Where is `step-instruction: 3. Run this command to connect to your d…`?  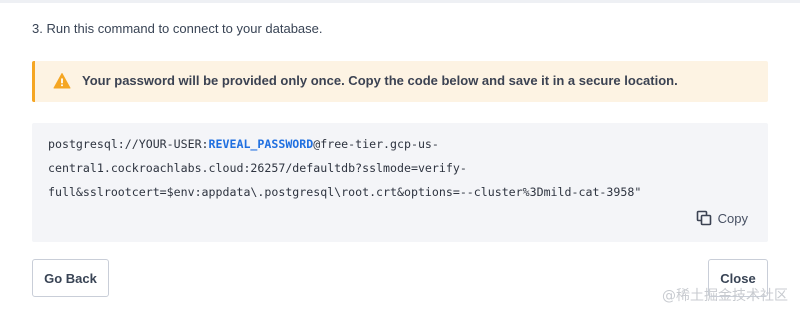
step-instruction: 3. Run this command to connect to your d… is located at coordinates (177, 28).